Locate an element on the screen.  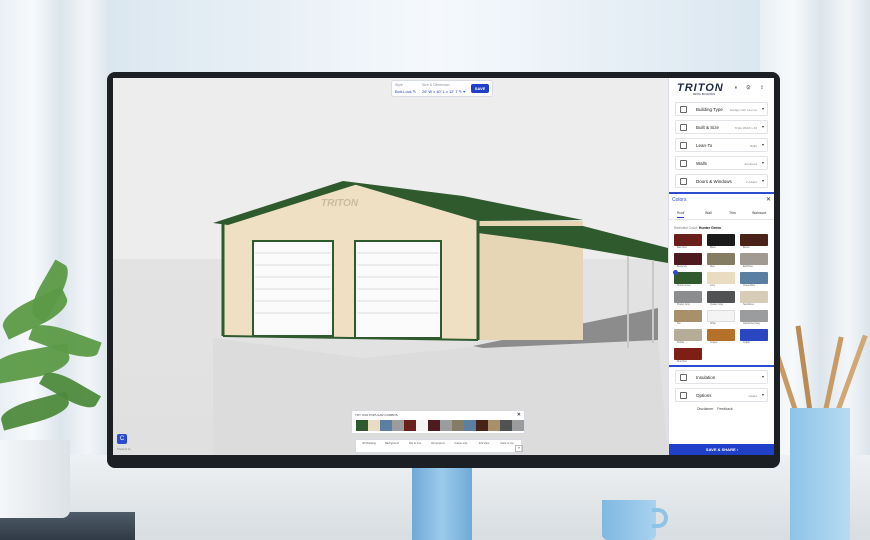
chat-button: C is located at coordinates (122, 439).